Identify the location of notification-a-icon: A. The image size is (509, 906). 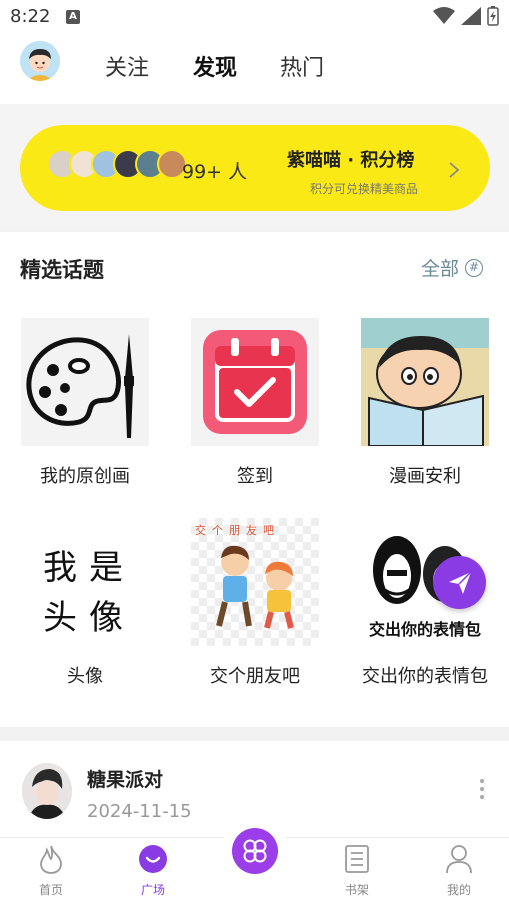
(73, 17).